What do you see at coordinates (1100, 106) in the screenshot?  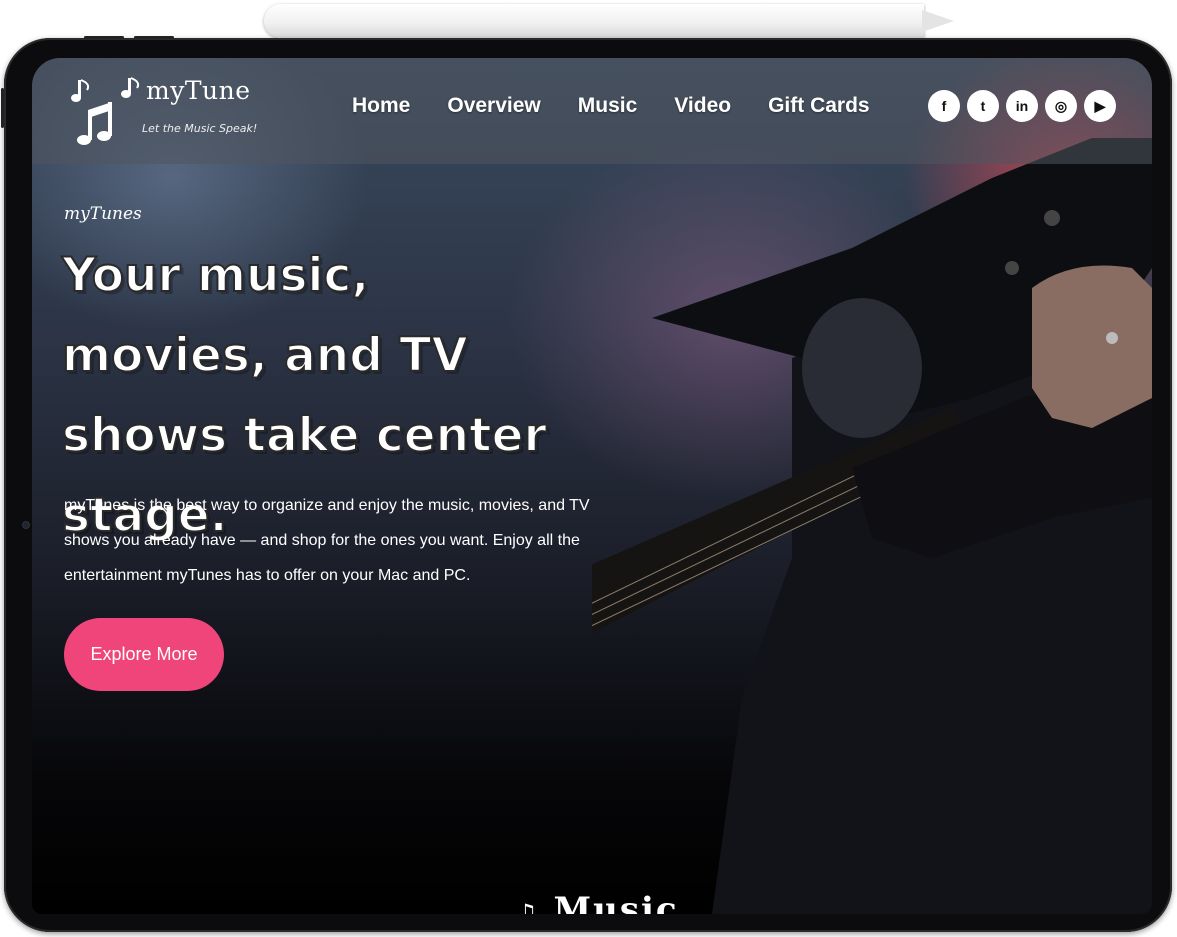 I see `youtube-icon: ▶` at bounding box center [1100, 106].